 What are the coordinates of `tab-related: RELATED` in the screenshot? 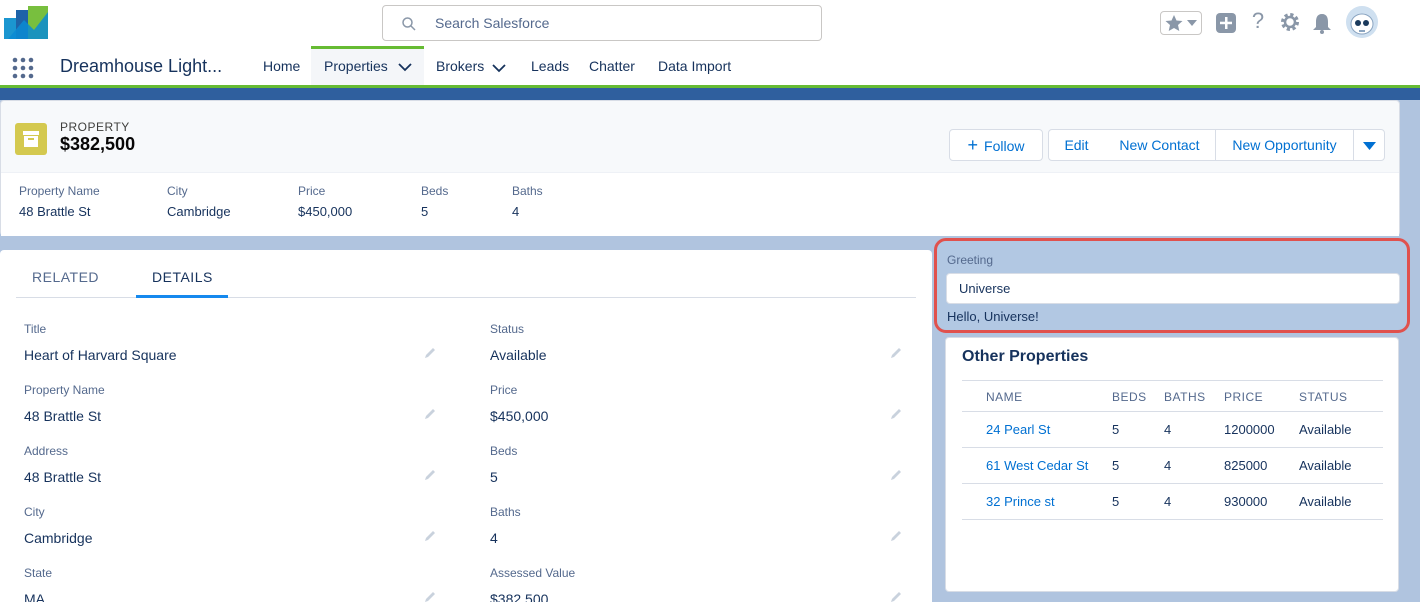 It's located at (65, 277).